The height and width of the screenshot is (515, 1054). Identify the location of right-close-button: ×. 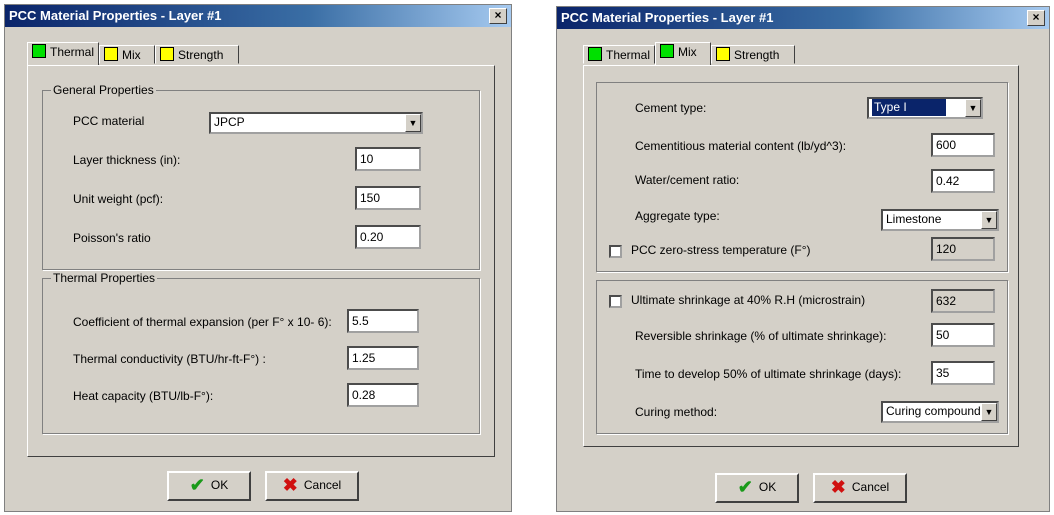
(1036, 18).